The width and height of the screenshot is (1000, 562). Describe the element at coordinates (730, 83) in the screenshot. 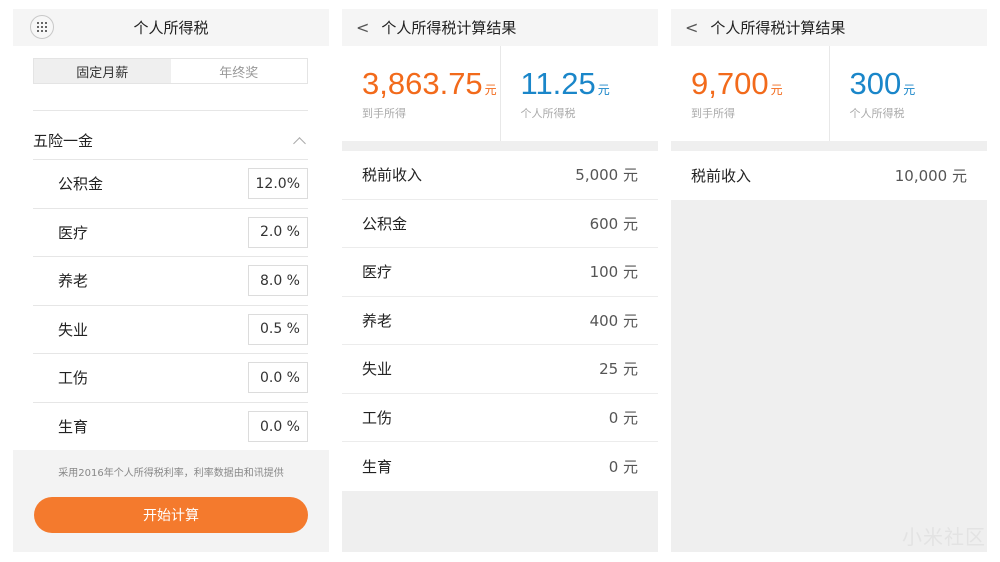

I see `net-income-amount: 9,700` at that location.